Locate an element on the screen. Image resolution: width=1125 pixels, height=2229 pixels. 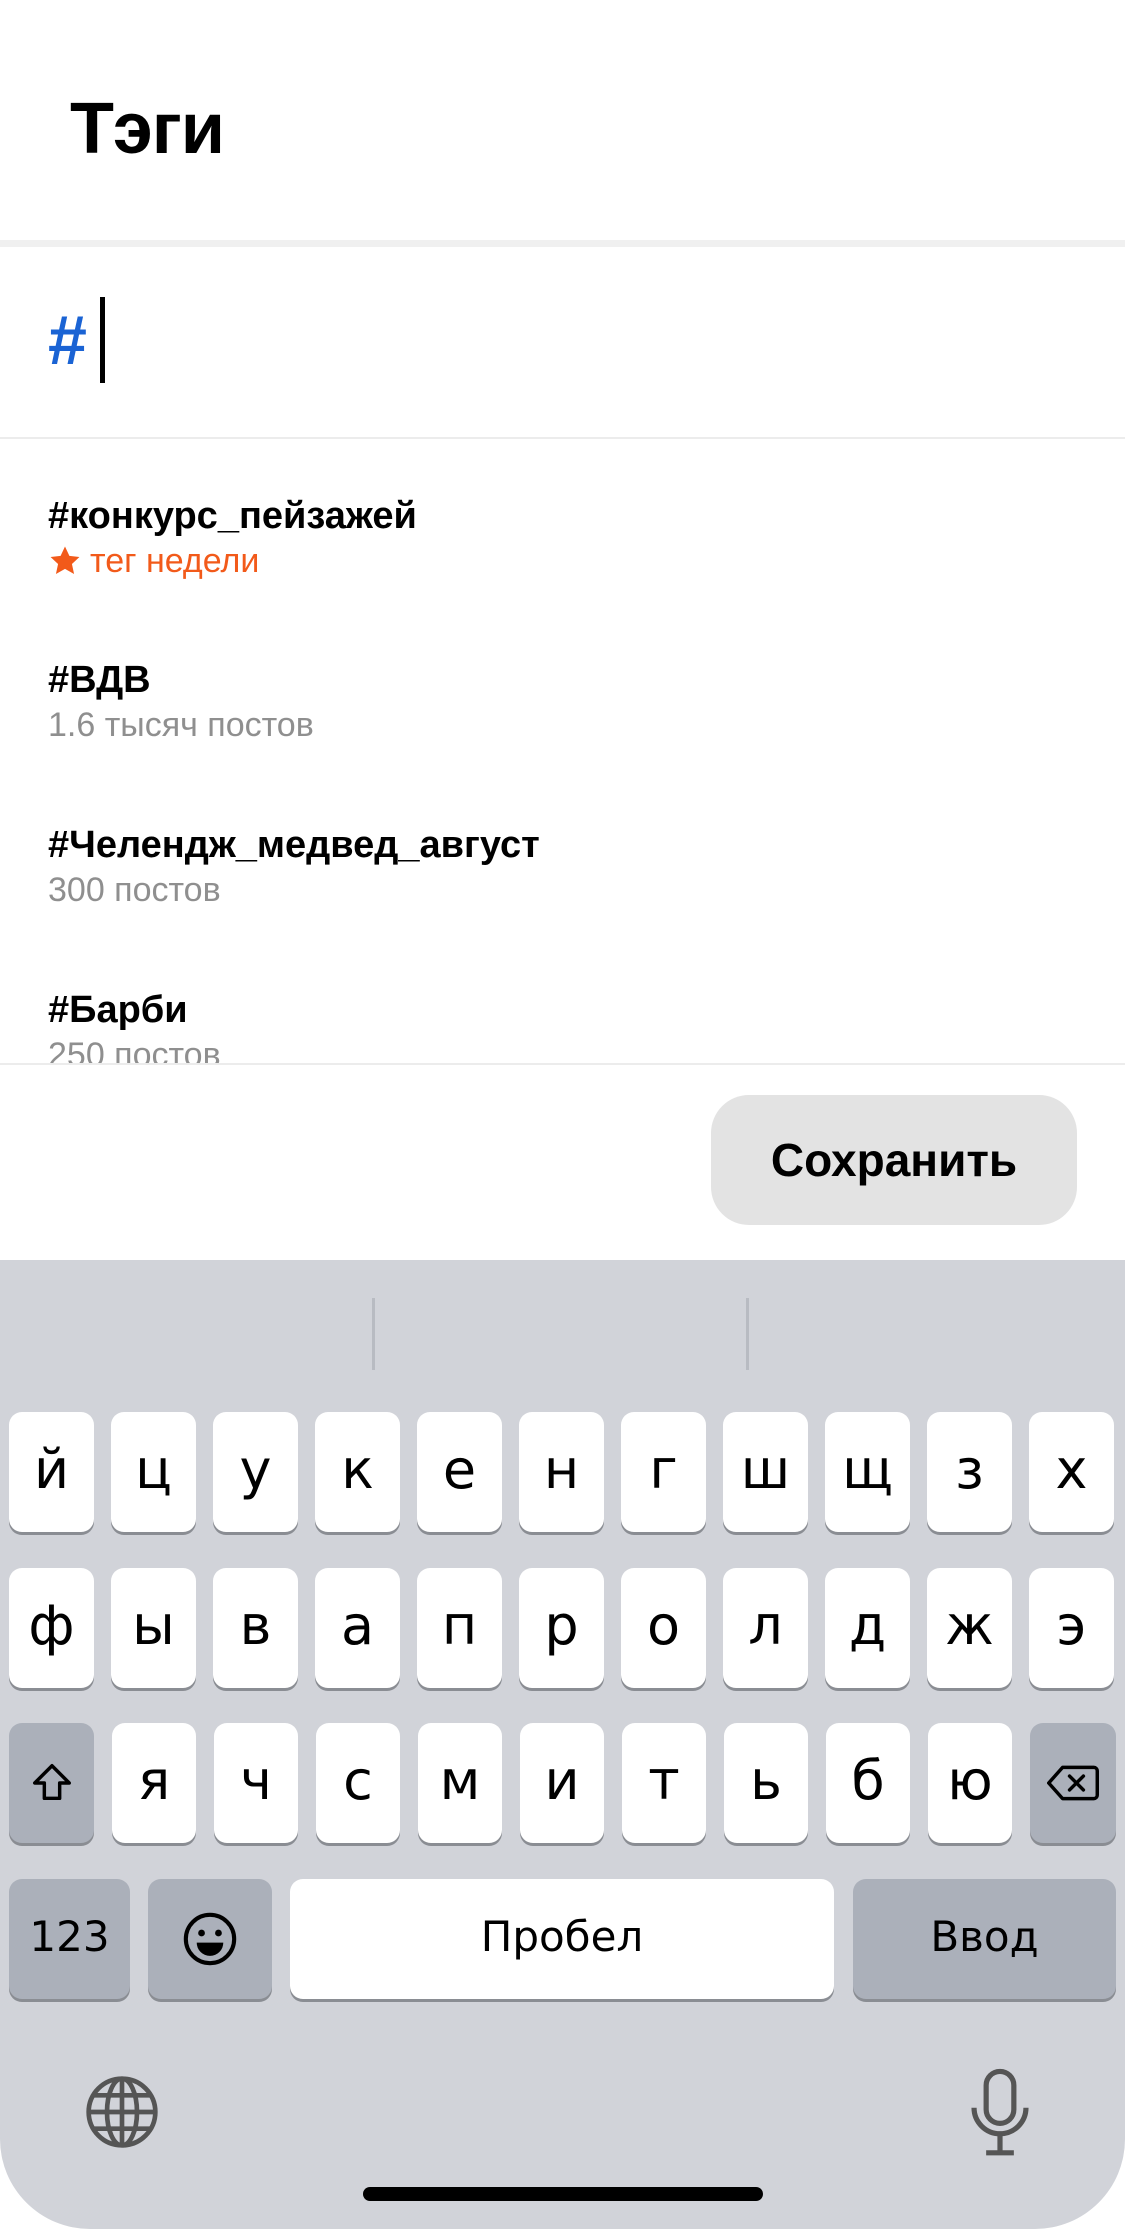
key-с: с is located at coordinates (358, 1783).